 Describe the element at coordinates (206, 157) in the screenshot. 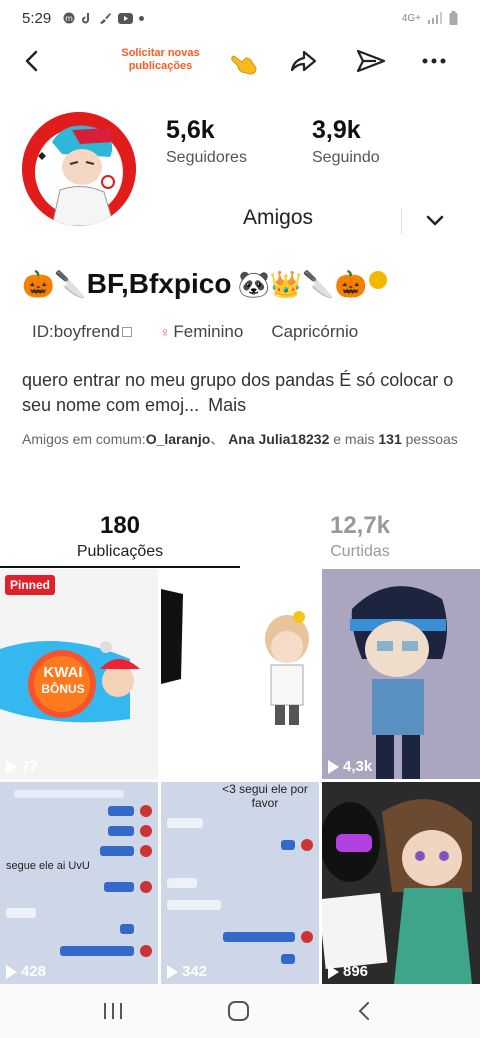

I see `followers-label: Seguidores` at that location.